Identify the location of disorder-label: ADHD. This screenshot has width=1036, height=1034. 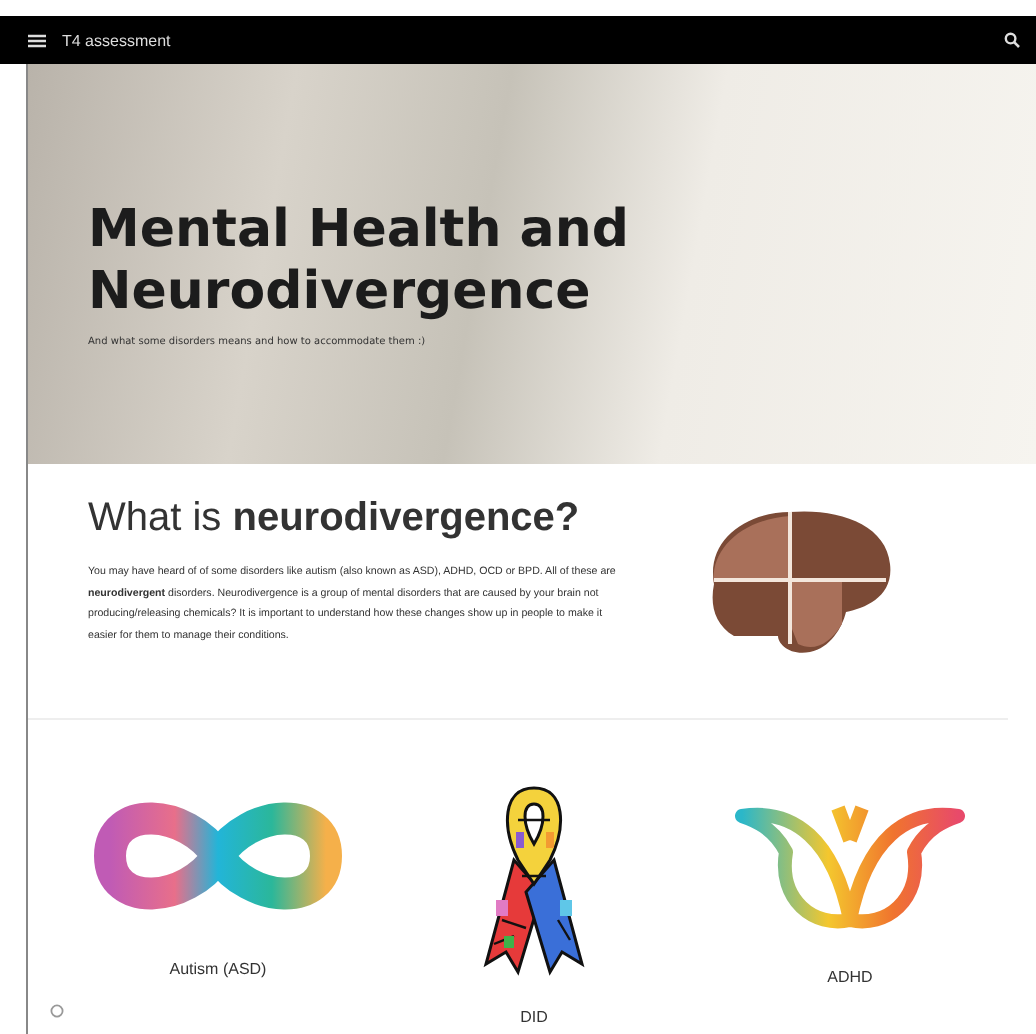
(850, 977).